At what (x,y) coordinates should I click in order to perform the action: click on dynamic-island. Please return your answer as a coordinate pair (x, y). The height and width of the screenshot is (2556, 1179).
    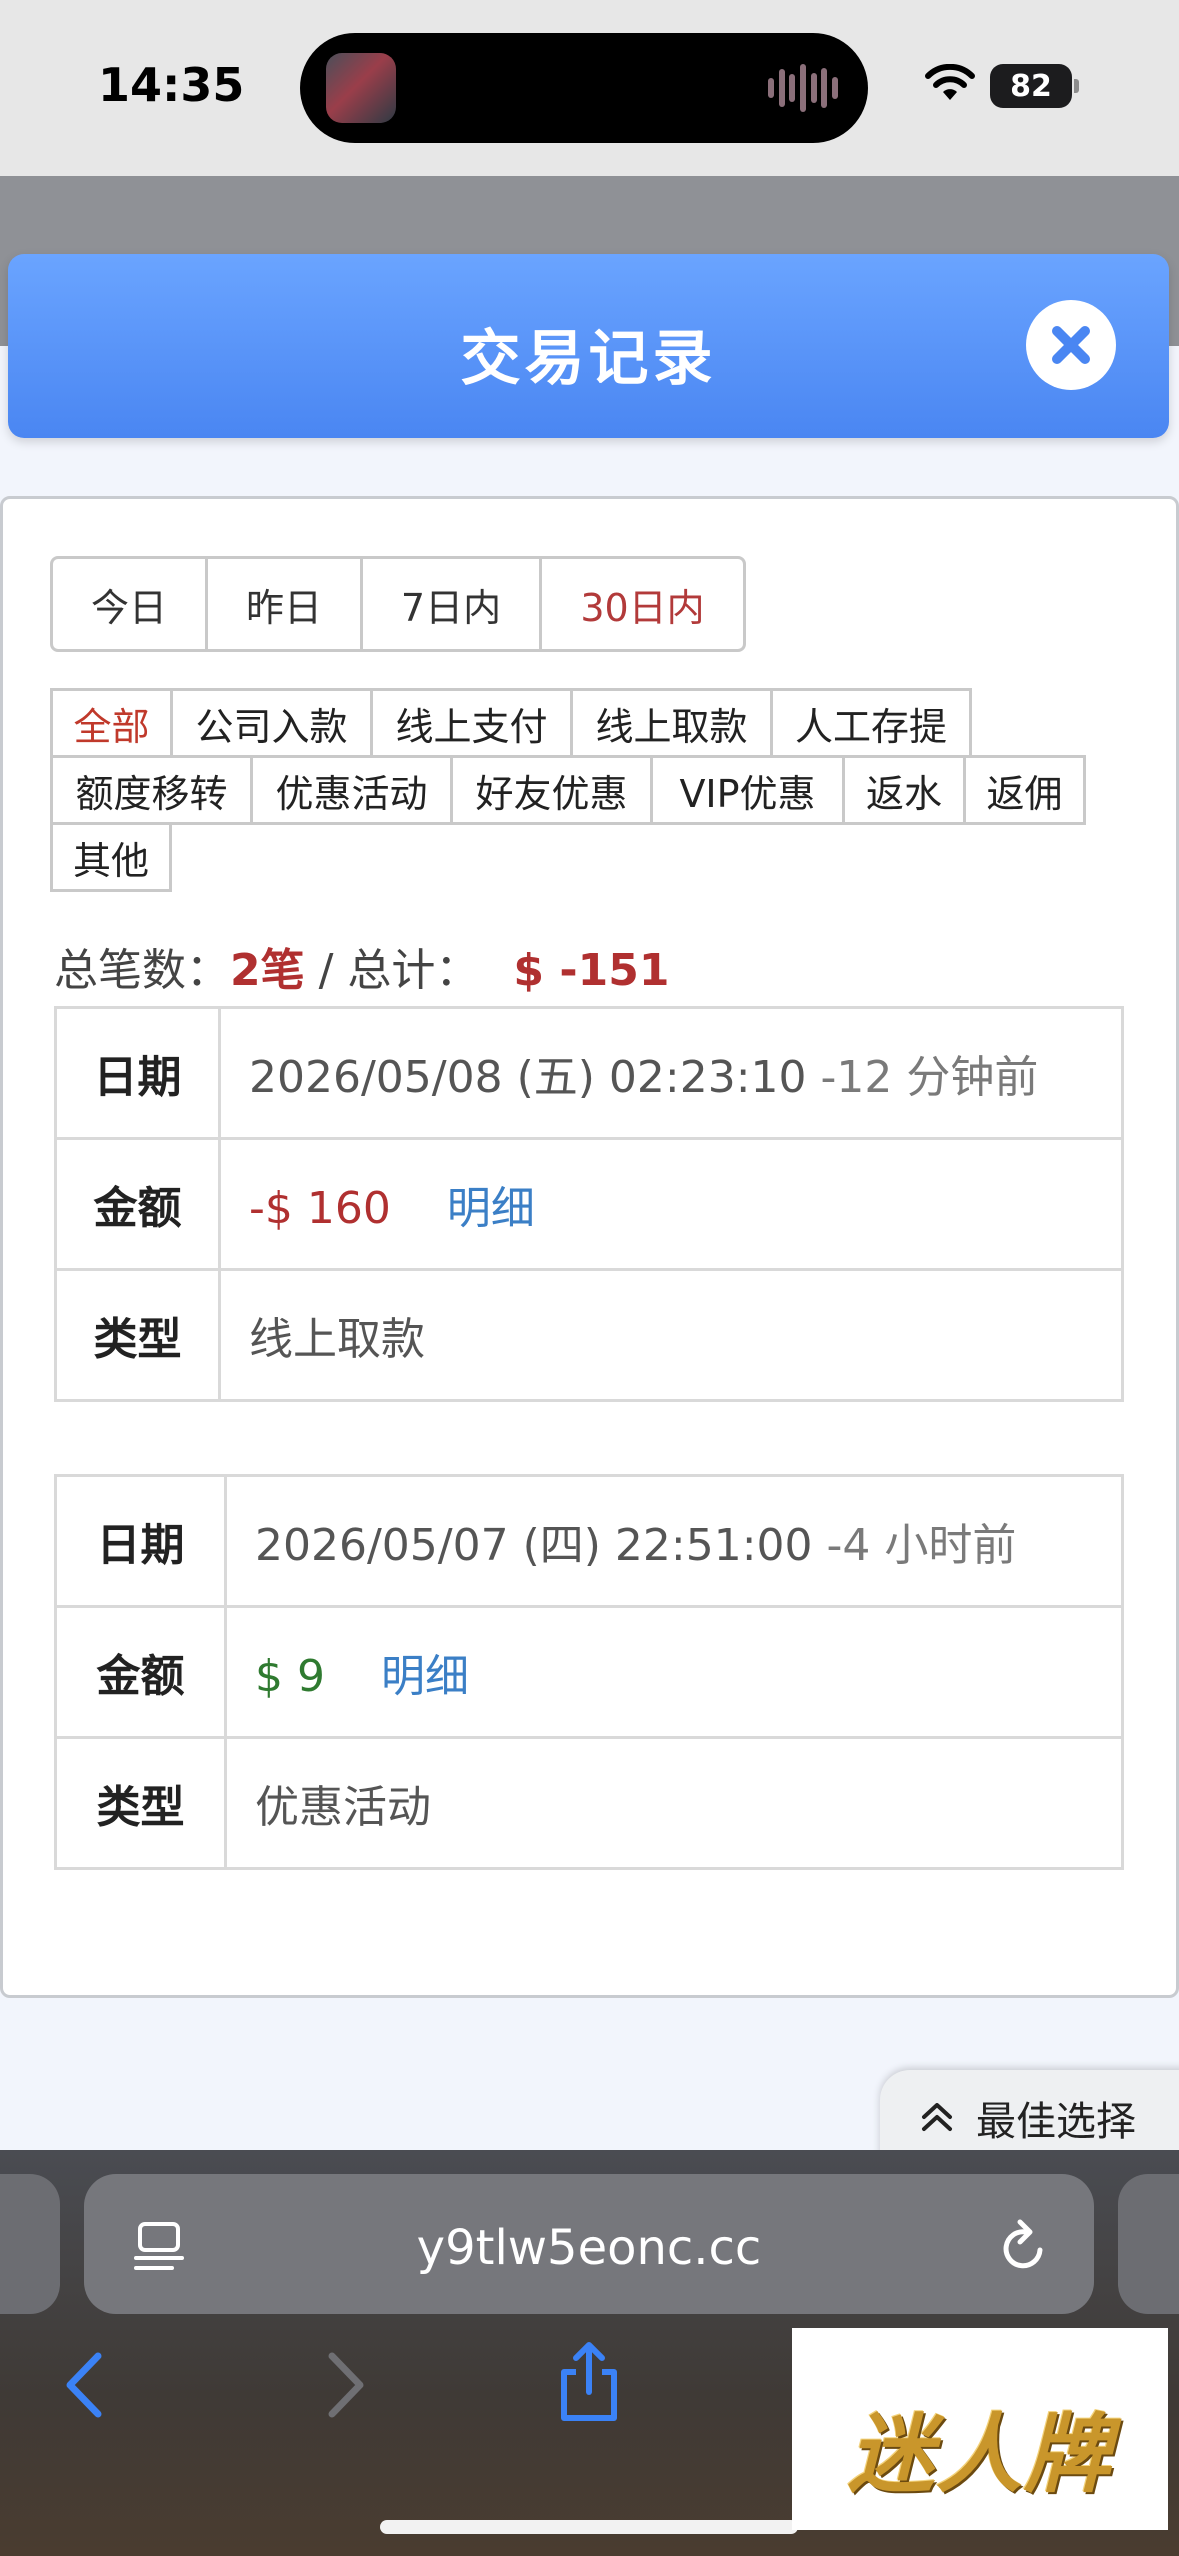
    Looking at the image, I should click on (584, 88).